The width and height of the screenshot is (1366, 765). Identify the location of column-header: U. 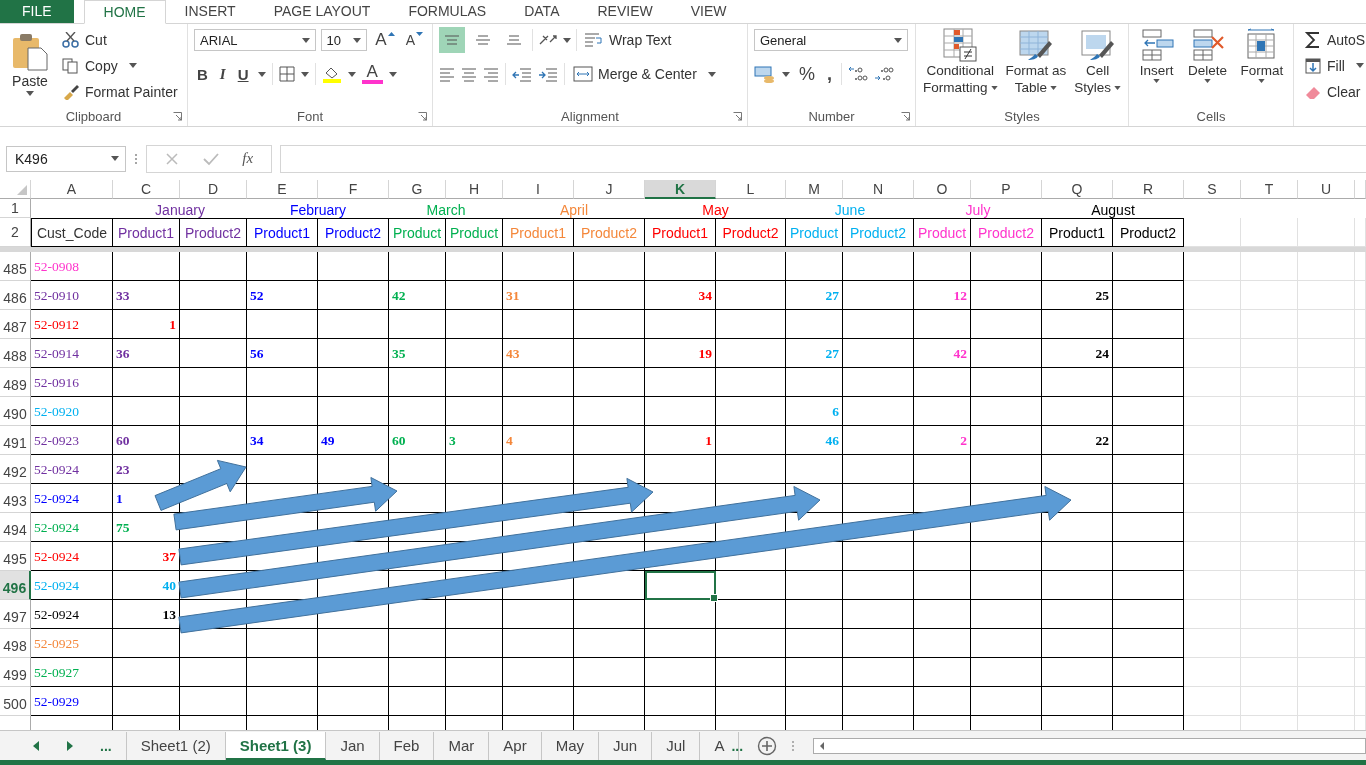
(1326, 189).